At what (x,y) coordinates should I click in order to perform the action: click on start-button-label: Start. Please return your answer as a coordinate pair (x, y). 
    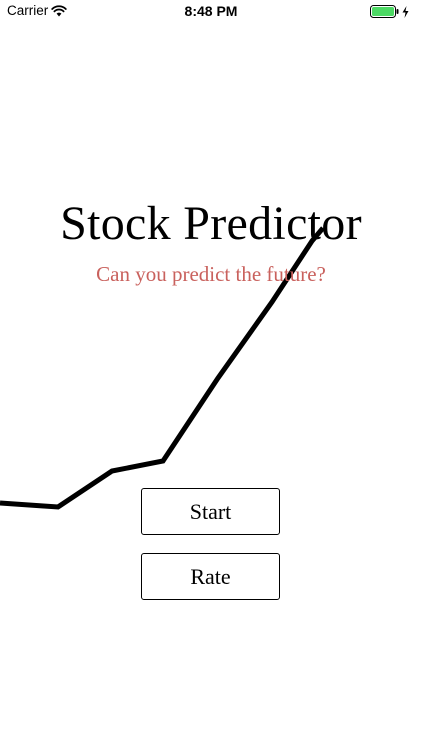
    Looking at the image, I should click on (210, 511).